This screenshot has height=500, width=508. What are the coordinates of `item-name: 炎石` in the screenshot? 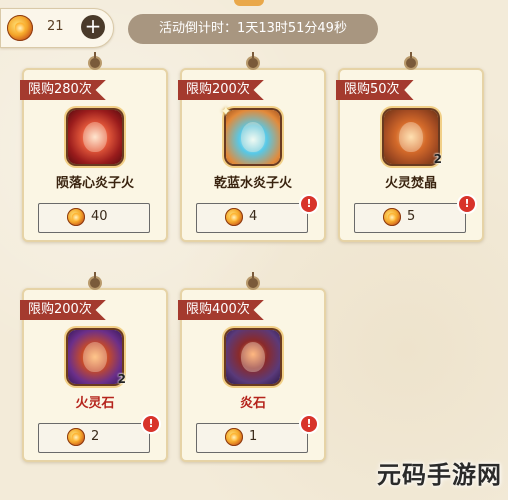 It's located at (252, 403).